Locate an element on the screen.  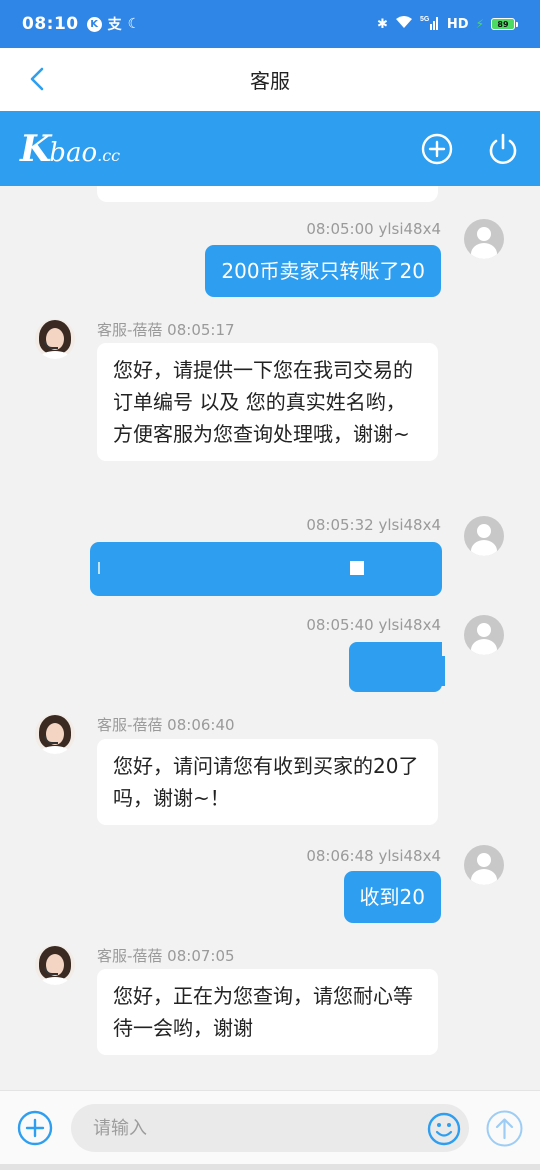
message-input is located at coordinates (270, 1128).